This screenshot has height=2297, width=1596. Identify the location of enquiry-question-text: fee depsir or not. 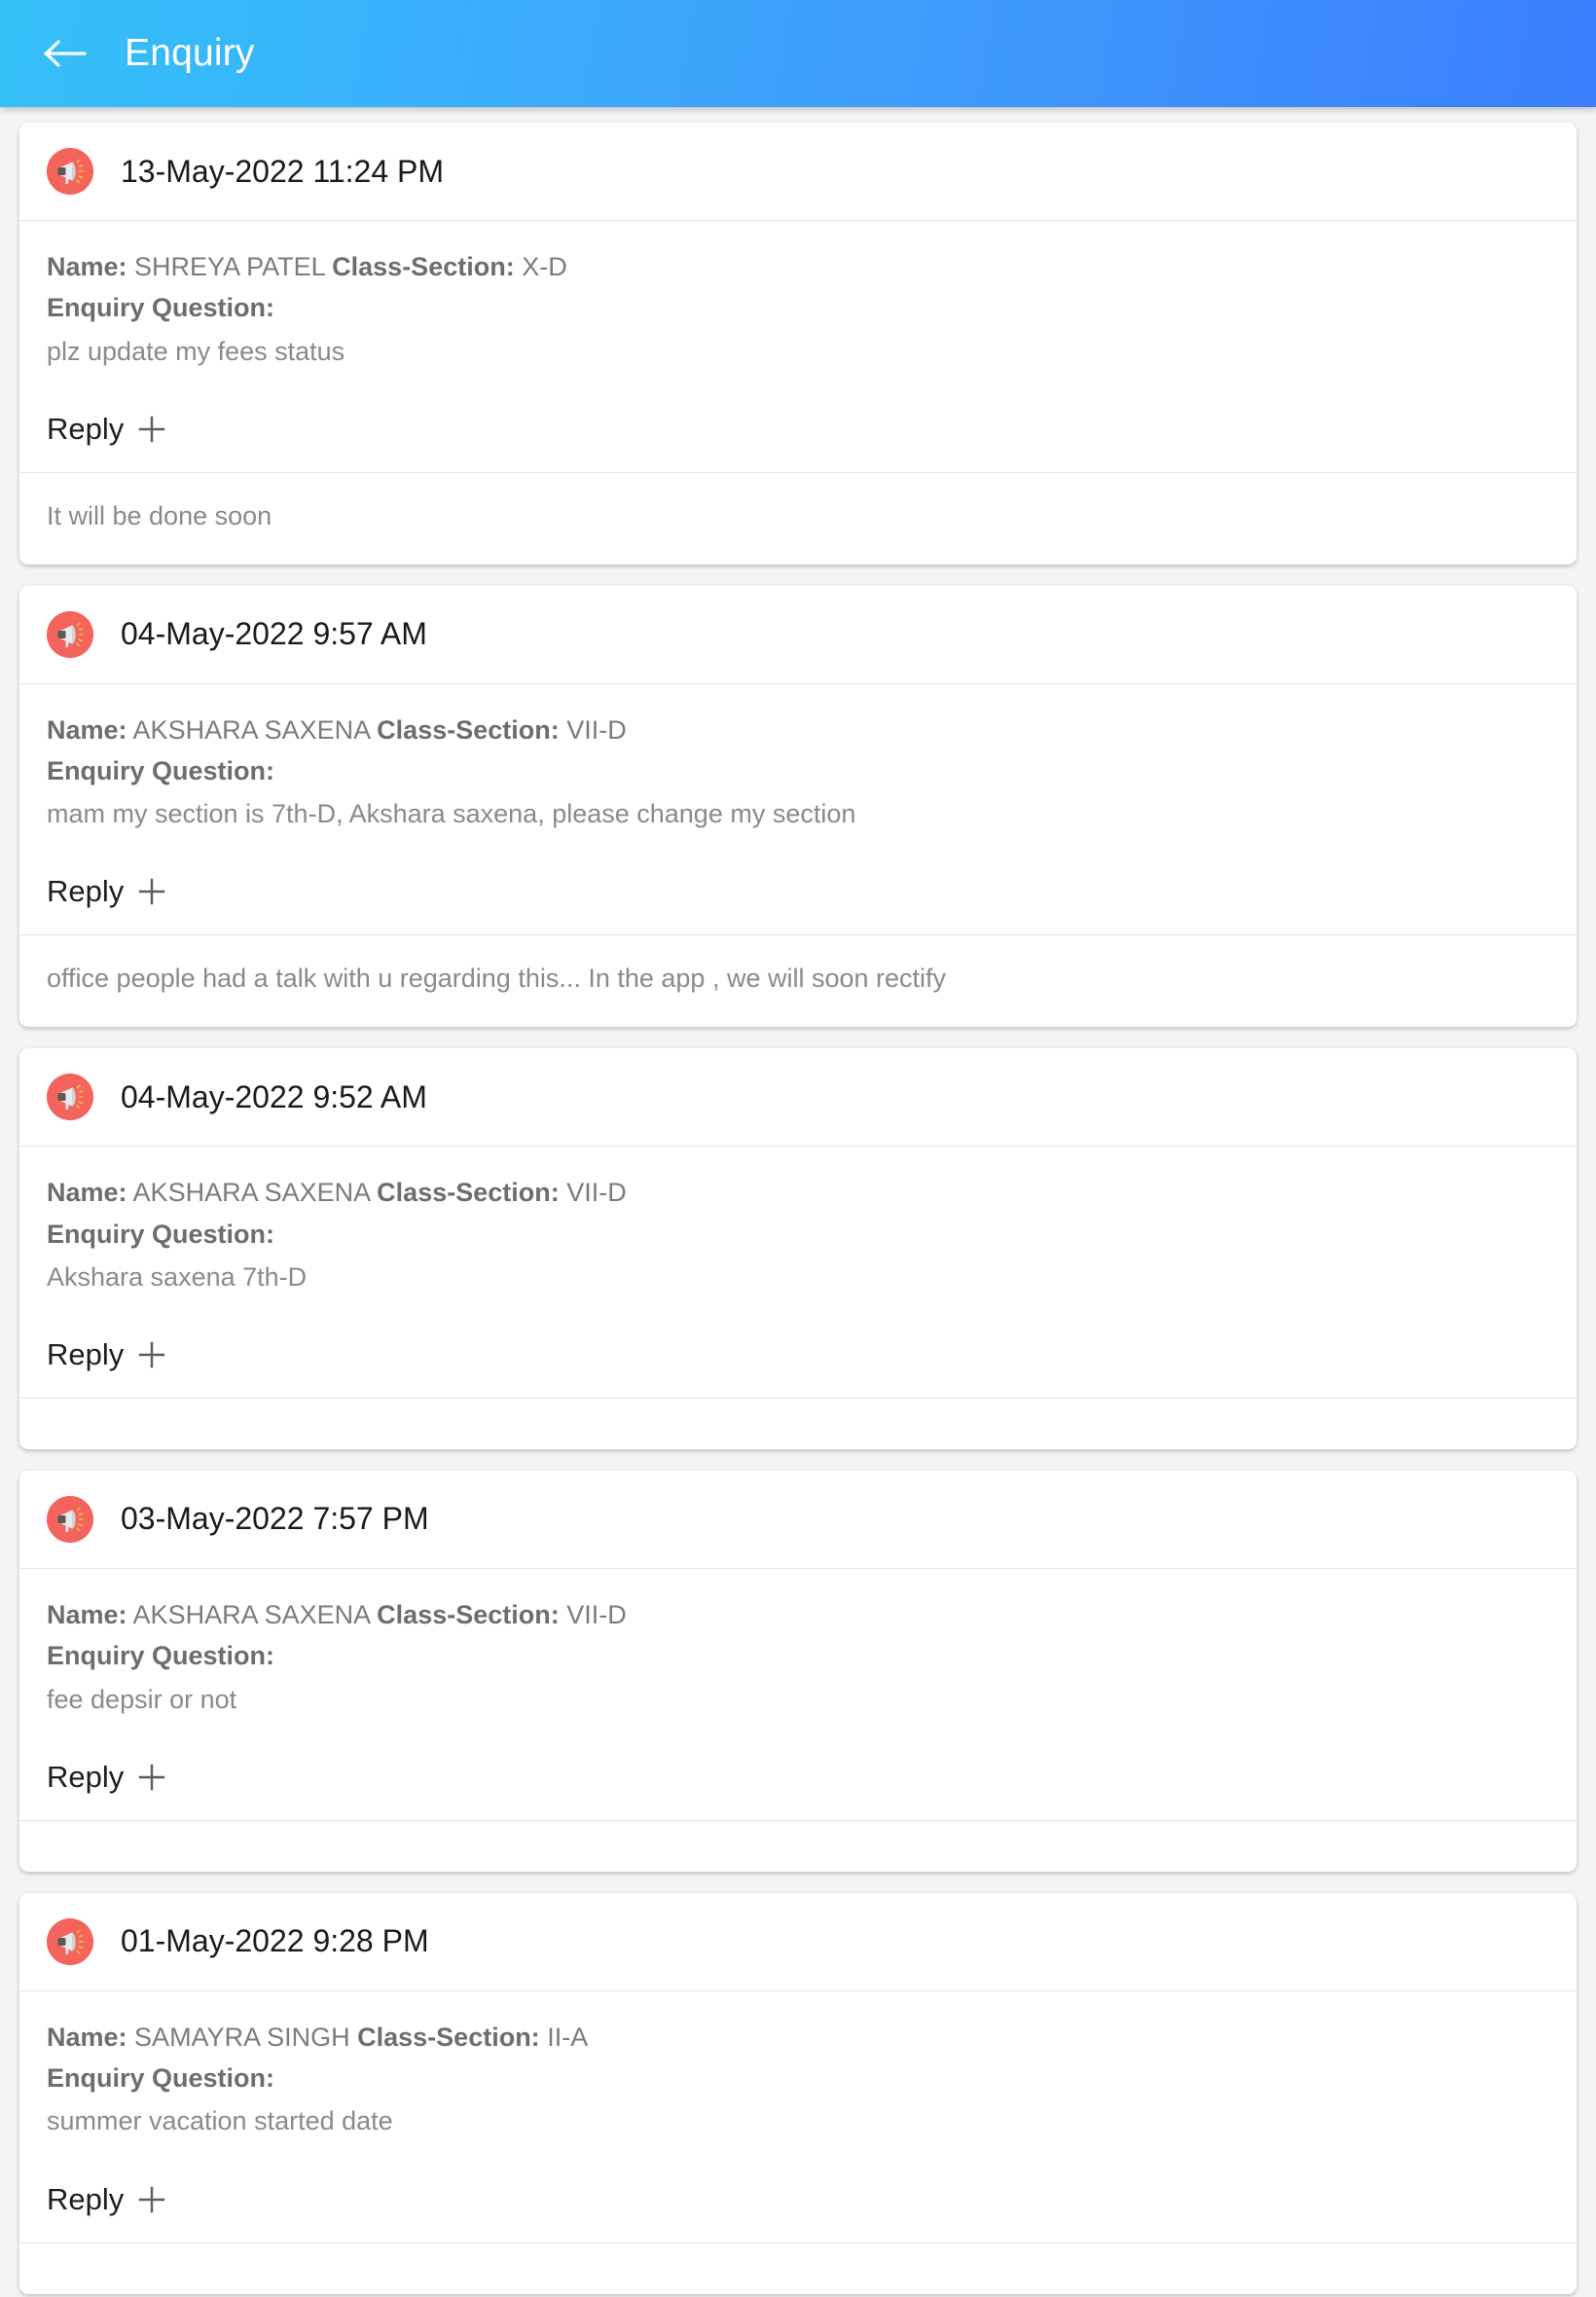
(142, 1699).